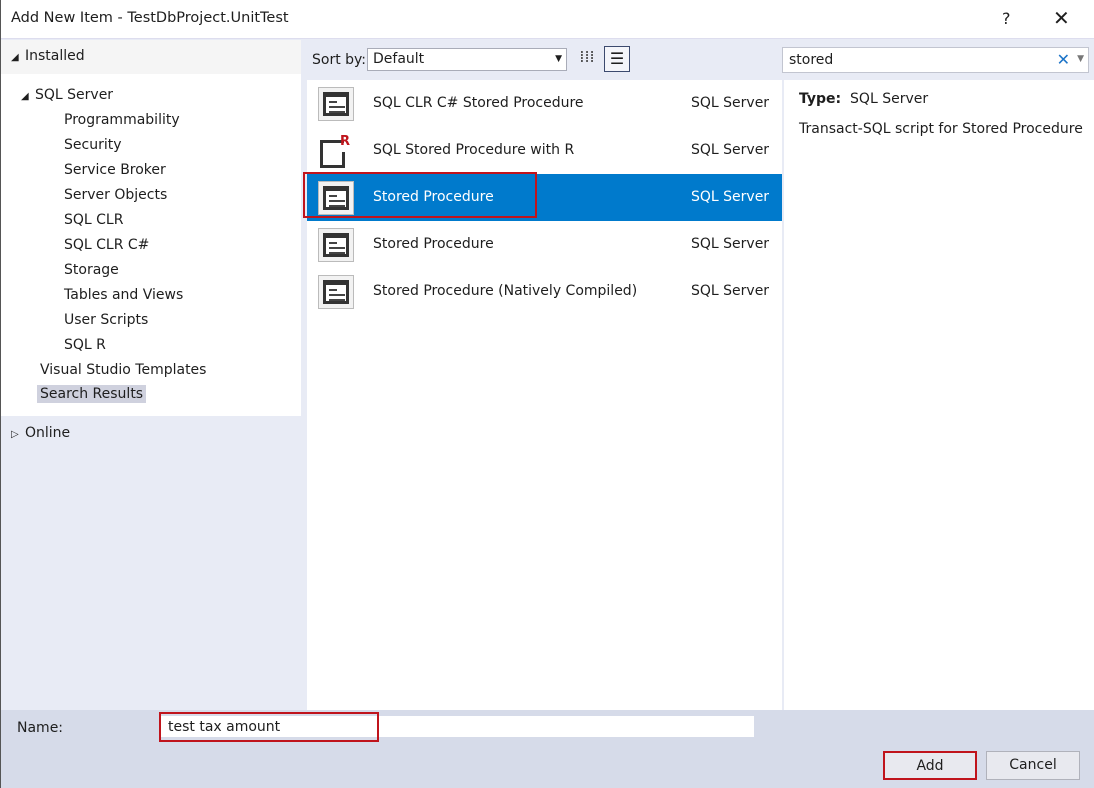 The width and height of the screenshot is (1094, 788). What do you see at coordinates (106, 320) in the screenshot?
I see `tree-item: User Scripts` at bounding box center [106, 320].